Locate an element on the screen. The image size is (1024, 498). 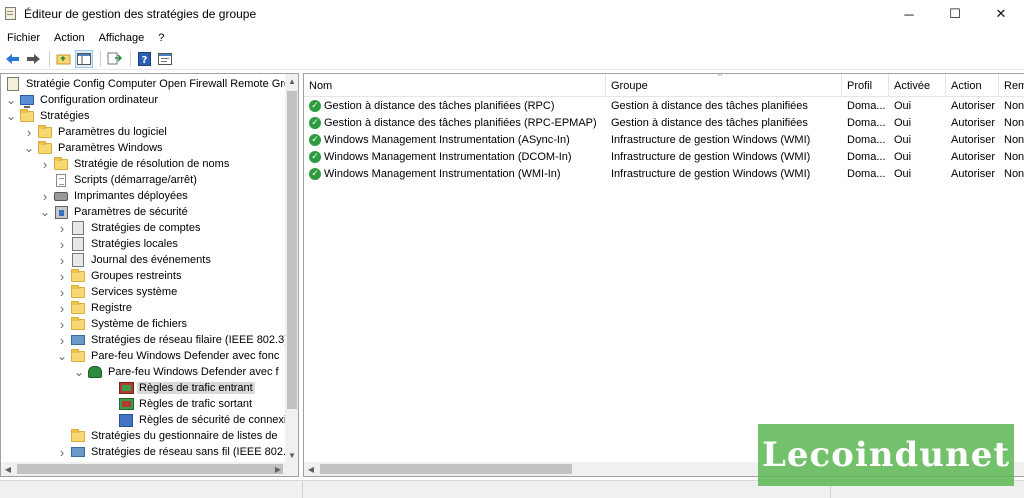
tree-item: Règles de trafic entrant is located at coordinates (179, 388).